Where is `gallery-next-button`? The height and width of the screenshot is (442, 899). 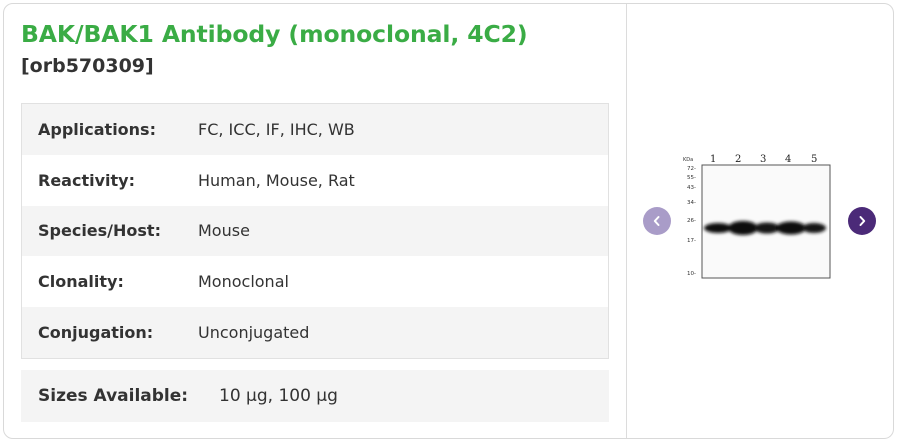 gallery-next-button is located at coordinates (862, 221).